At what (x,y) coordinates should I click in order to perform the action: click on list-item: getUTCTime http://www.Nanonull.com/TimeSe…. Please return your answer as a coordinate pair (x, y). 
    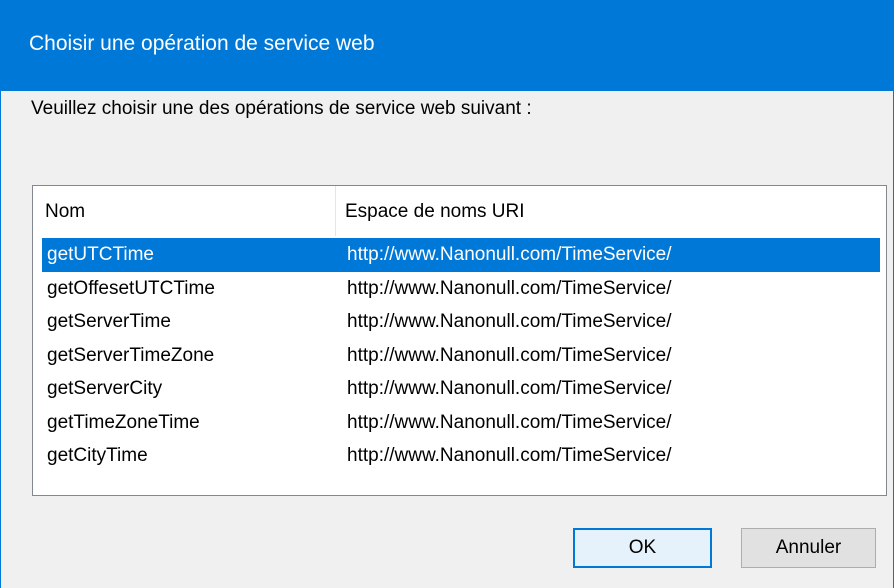
    Looking at the image, I should click on (461, 255).